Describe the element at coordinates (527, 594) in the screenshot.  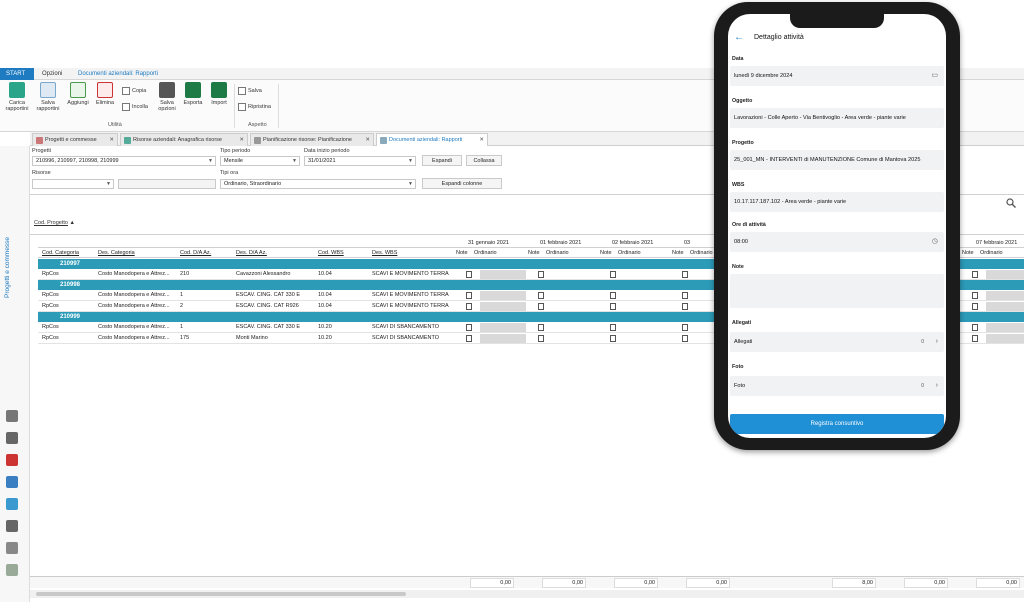
I see `horizontal-scrollbar` at that location.